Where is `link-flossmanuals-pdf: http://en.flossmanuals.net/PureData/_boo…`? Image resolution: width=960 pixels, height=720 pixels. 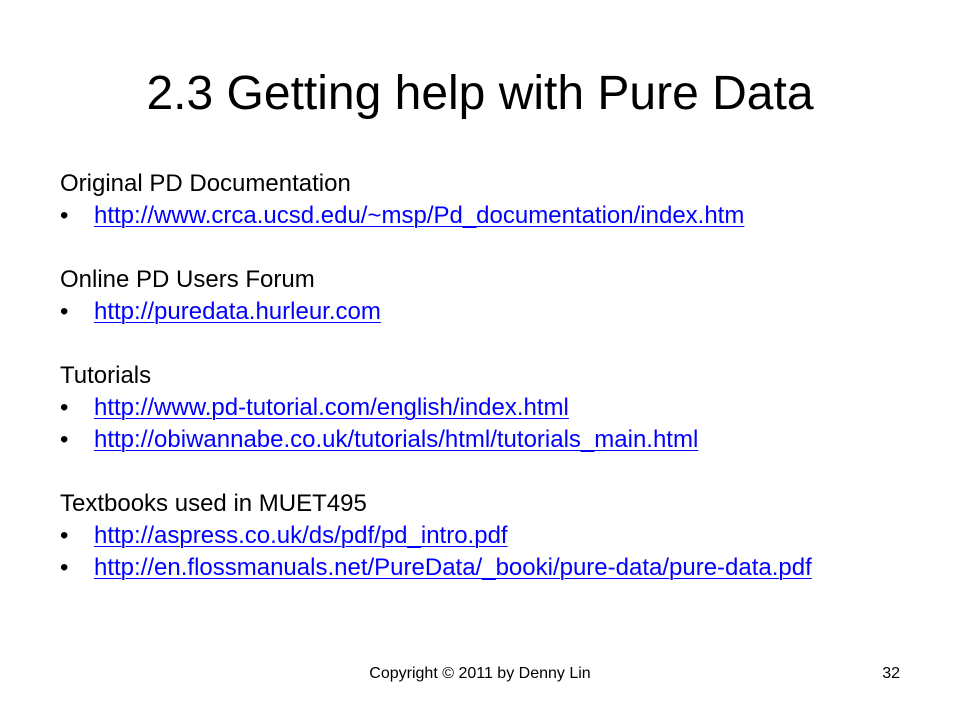
link-flossmanuals-pdf: http://en.flossmanuals.net/PureData/_boo… is located at coordinates (453, 568).